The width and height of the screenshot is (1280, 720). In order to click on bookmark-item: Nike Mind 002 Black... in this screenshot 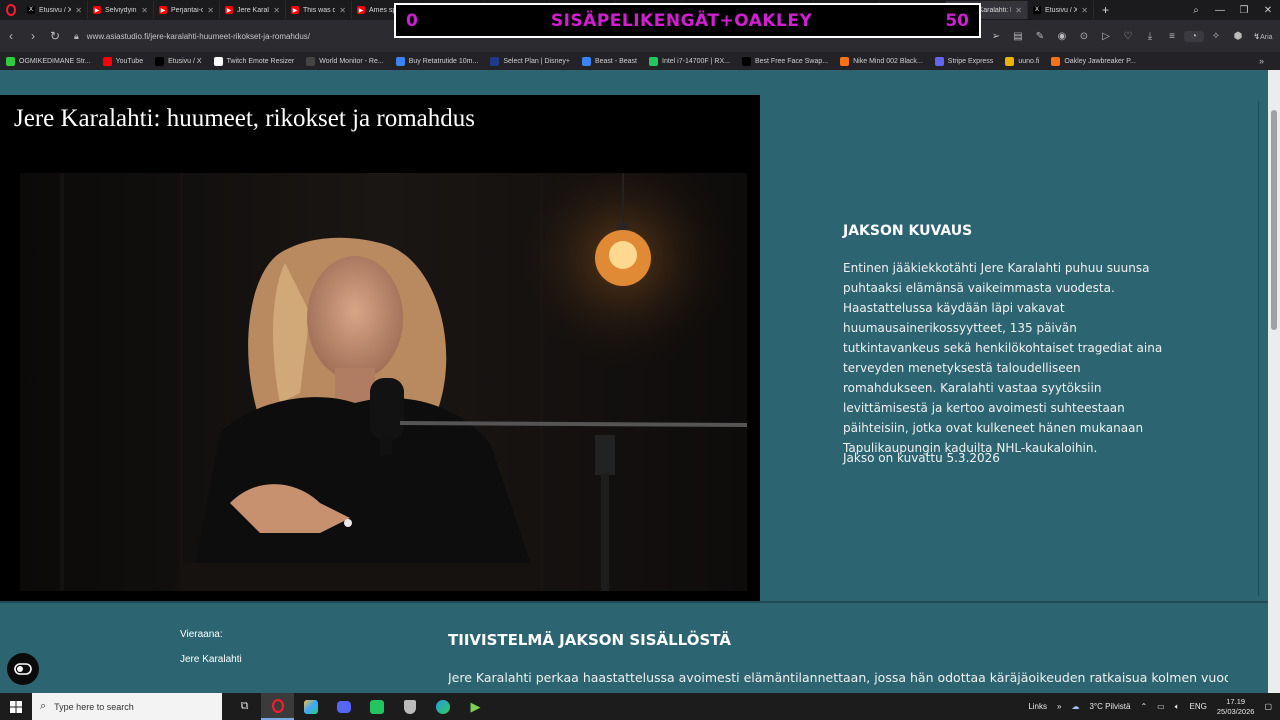, I will do `click(881, 61)`.